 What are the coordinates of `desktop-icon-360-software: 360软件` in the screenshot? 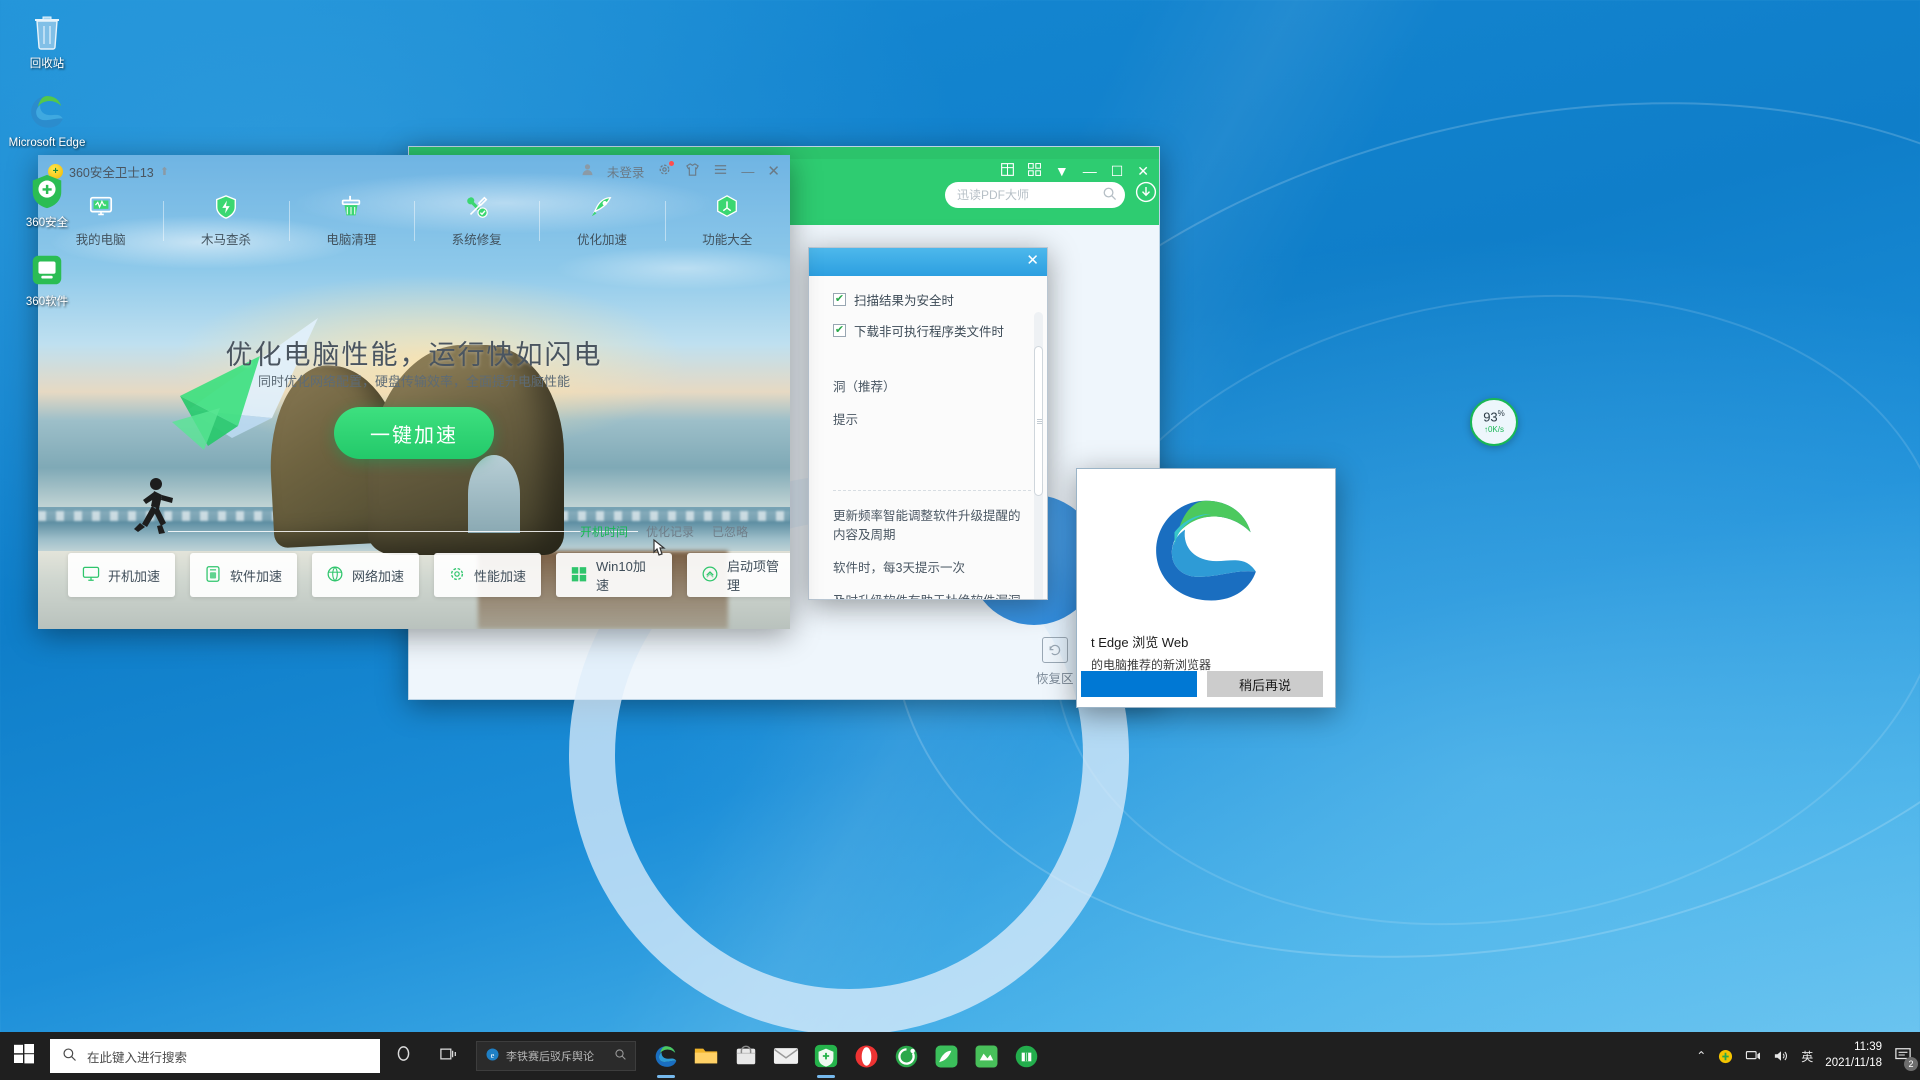 It's located at (47, 277).